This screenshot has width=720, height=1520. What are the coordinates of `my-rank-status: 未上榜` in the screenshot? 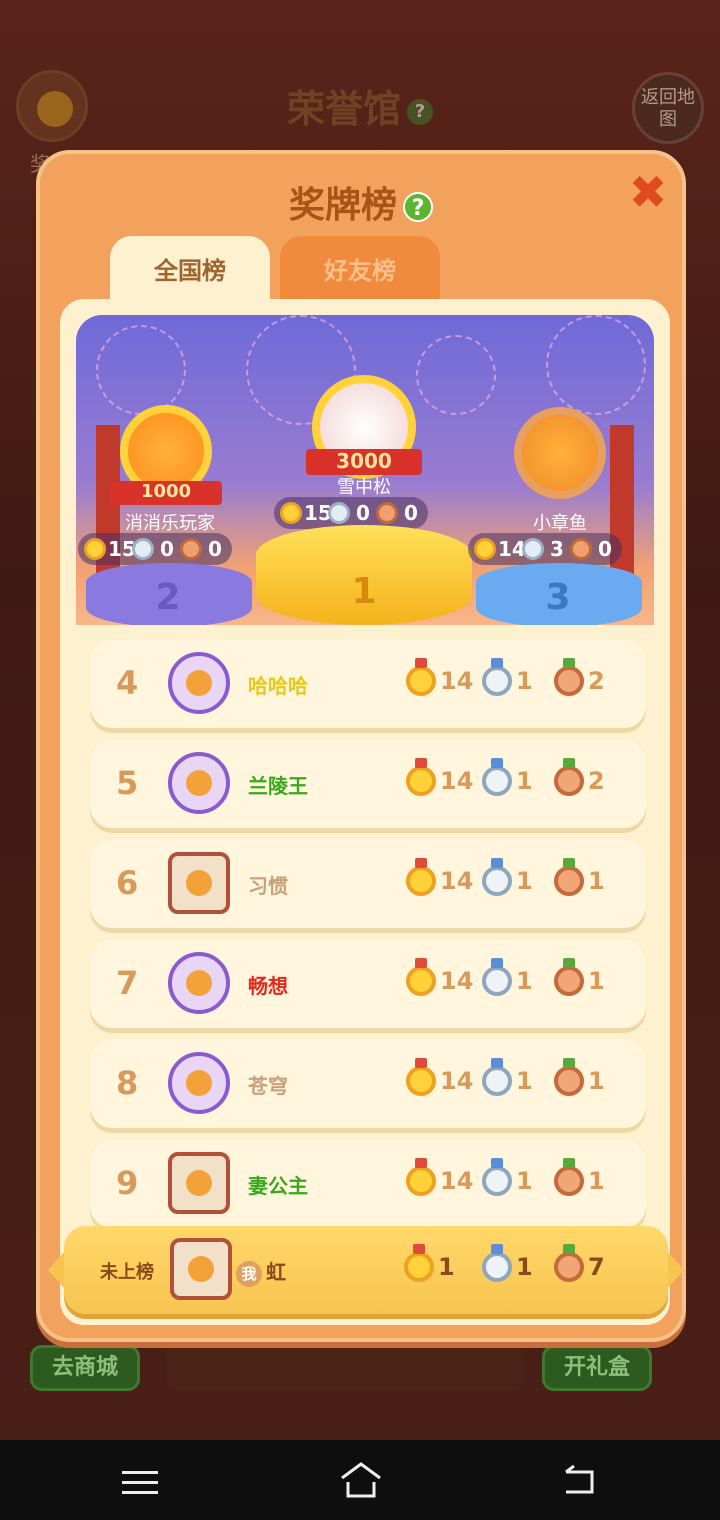 It's located at (127, 1272).